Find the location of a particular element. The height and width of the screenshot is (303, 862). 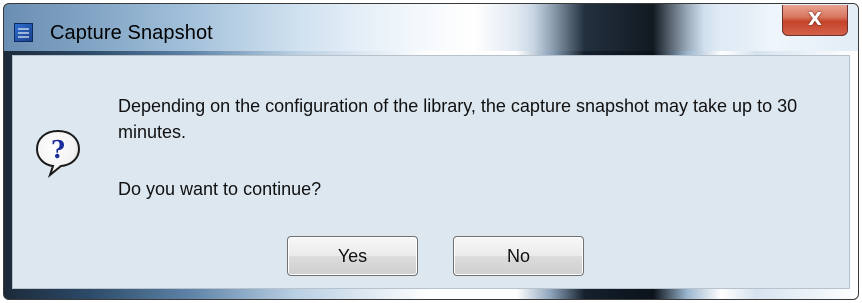

question-icon: ? is located at coordinates (58, 153).